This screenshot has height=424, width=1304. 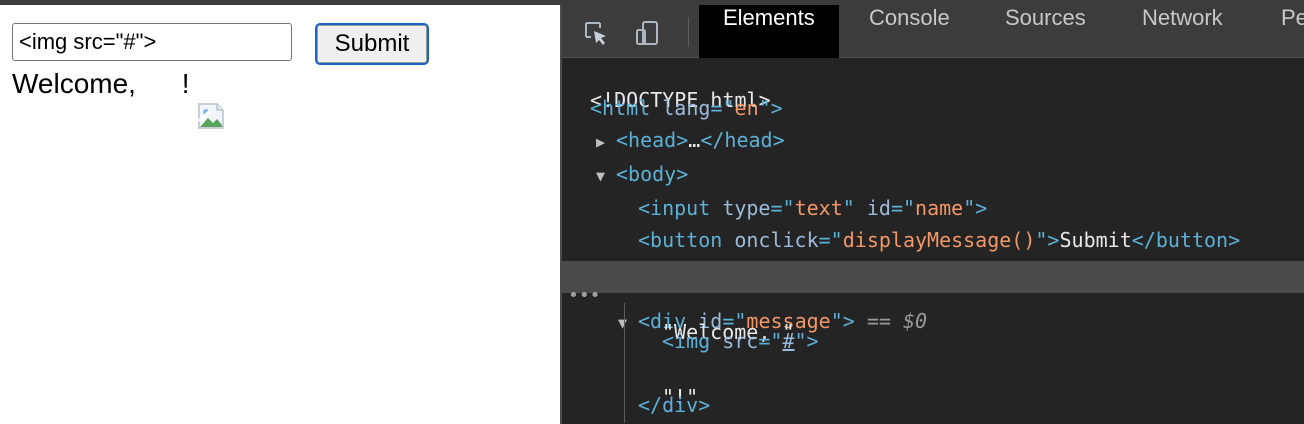 I want to click on body-tag-name: body, so click(x=652, y=174).